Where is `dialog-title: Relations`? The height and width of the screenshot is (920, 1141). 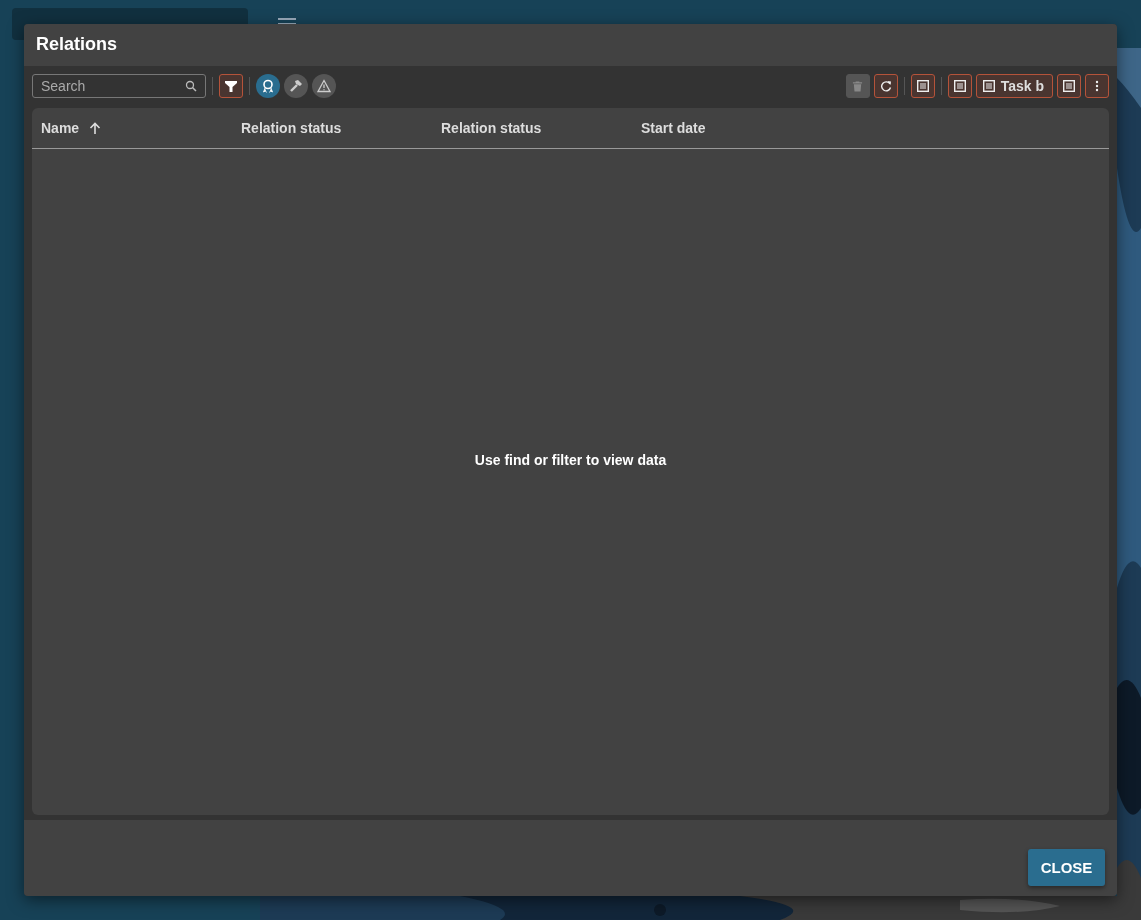 dialog-title: Relations is located at coordinates (570, 45).